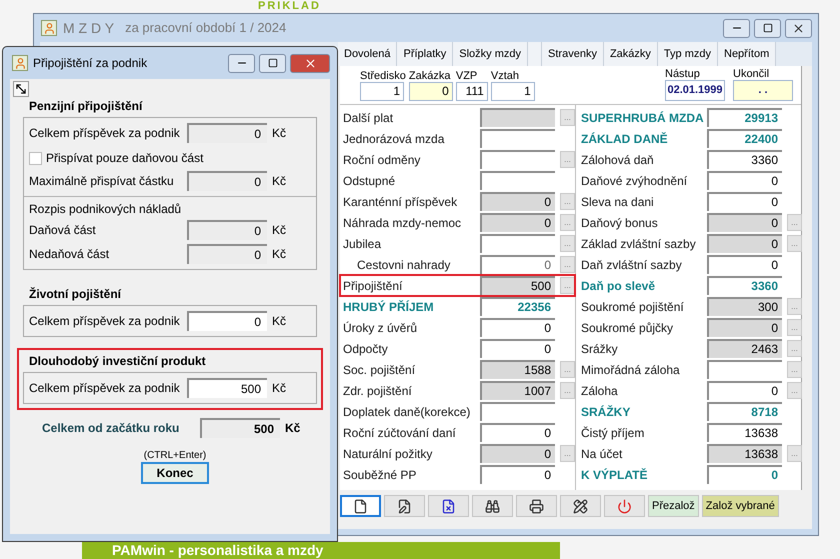 This screenshot has width=840, height=559. I want to click on field-label: Daňový bonus, so click(619, 223).